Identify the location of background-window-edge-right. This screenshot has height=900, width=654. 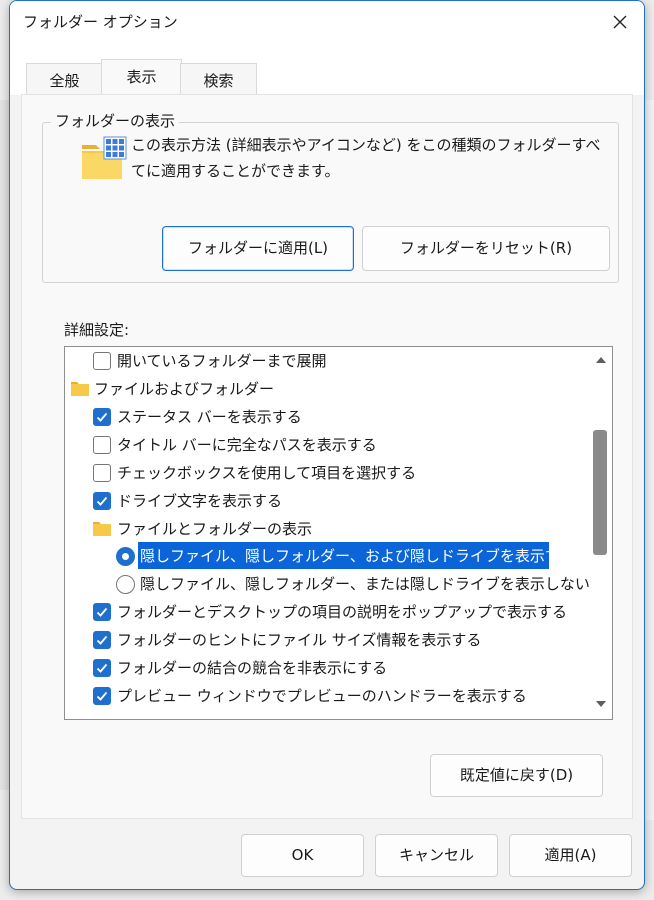
(649, 460).